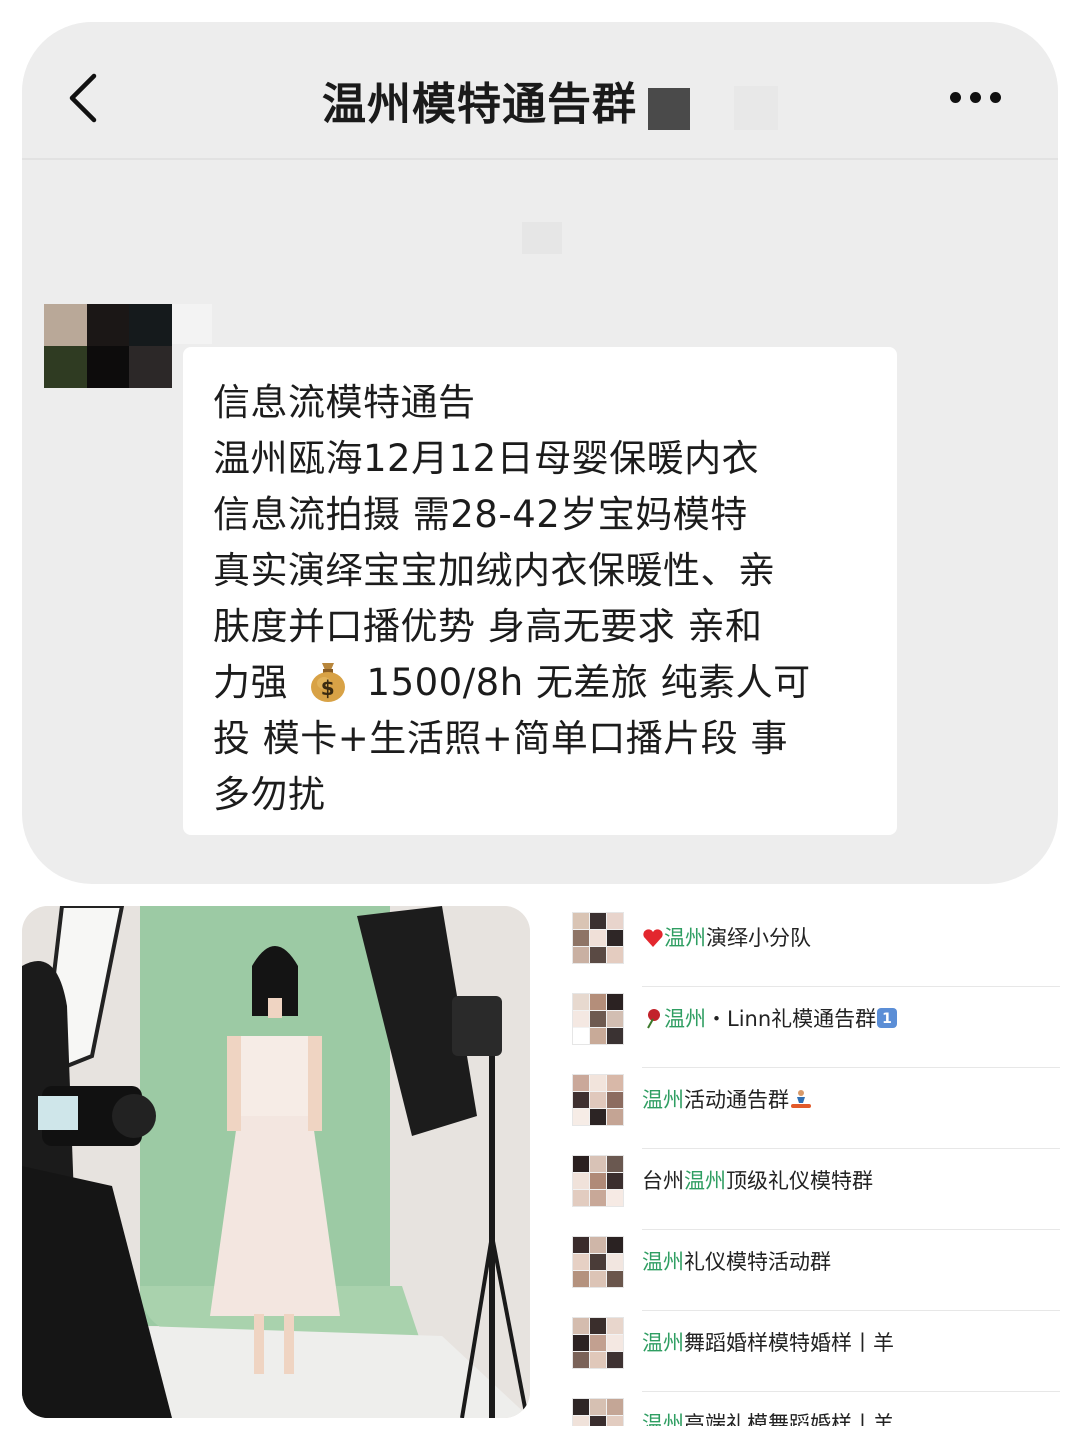 The height and width of the screenshot is (1440, 1080). What do you see at coordinates (768, 1343) in the screenshot?
I see `group-name: 温州舞蹈婚样模特婚样丨羊` at bounding box center [768, 1343].